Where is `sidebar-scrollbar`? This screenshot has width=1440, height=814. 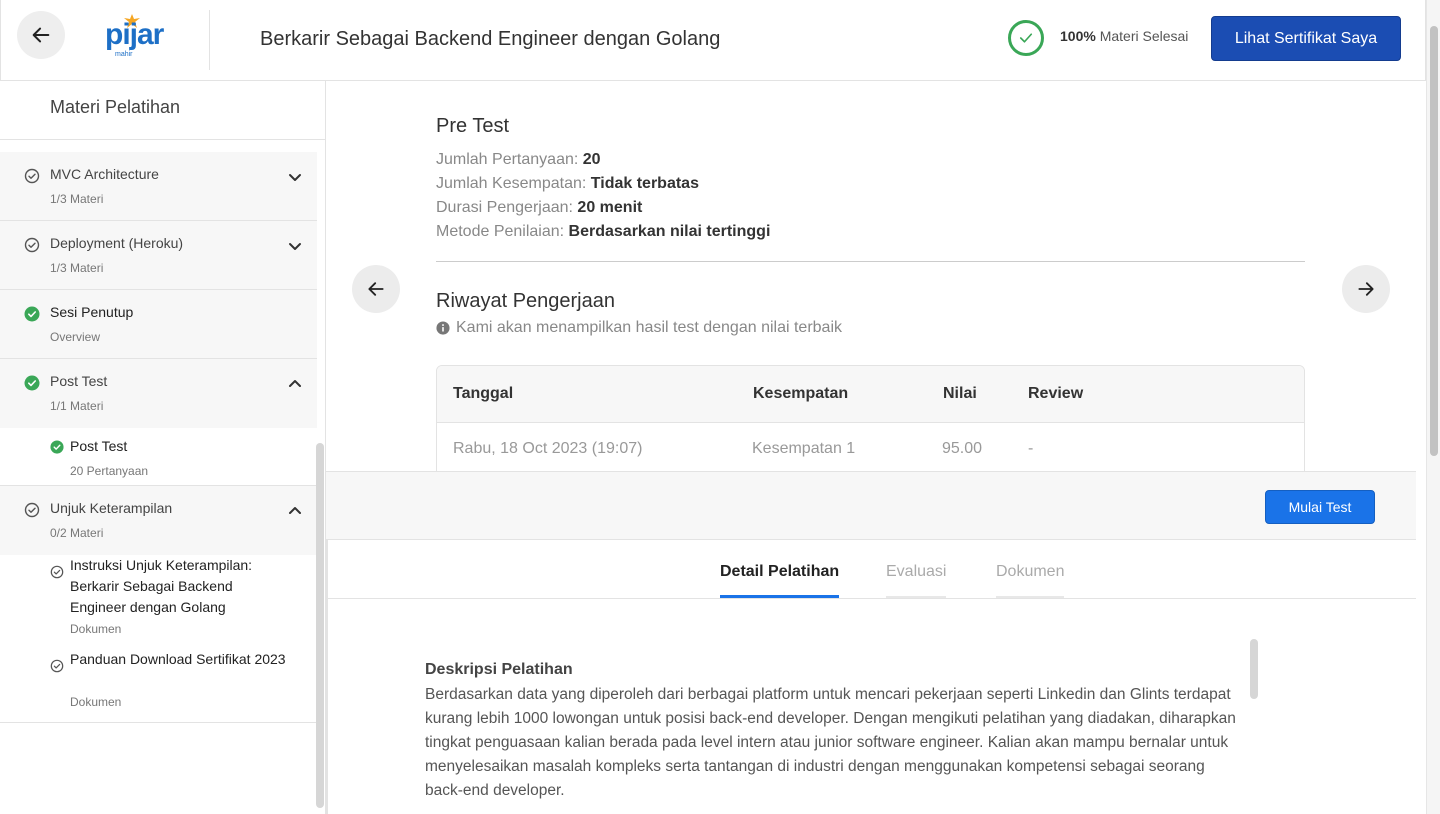 sidebar-scrollbar is located at coordinates (320, 625).